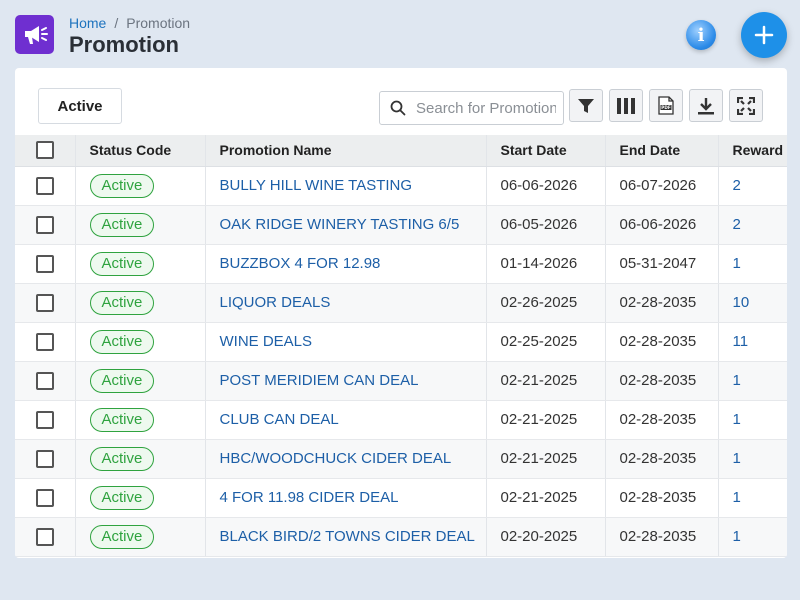 The image size is (800, 600). Describe the element at coordinates (741, 302) in the screenshot. I see `reward-link: 10` at that location.